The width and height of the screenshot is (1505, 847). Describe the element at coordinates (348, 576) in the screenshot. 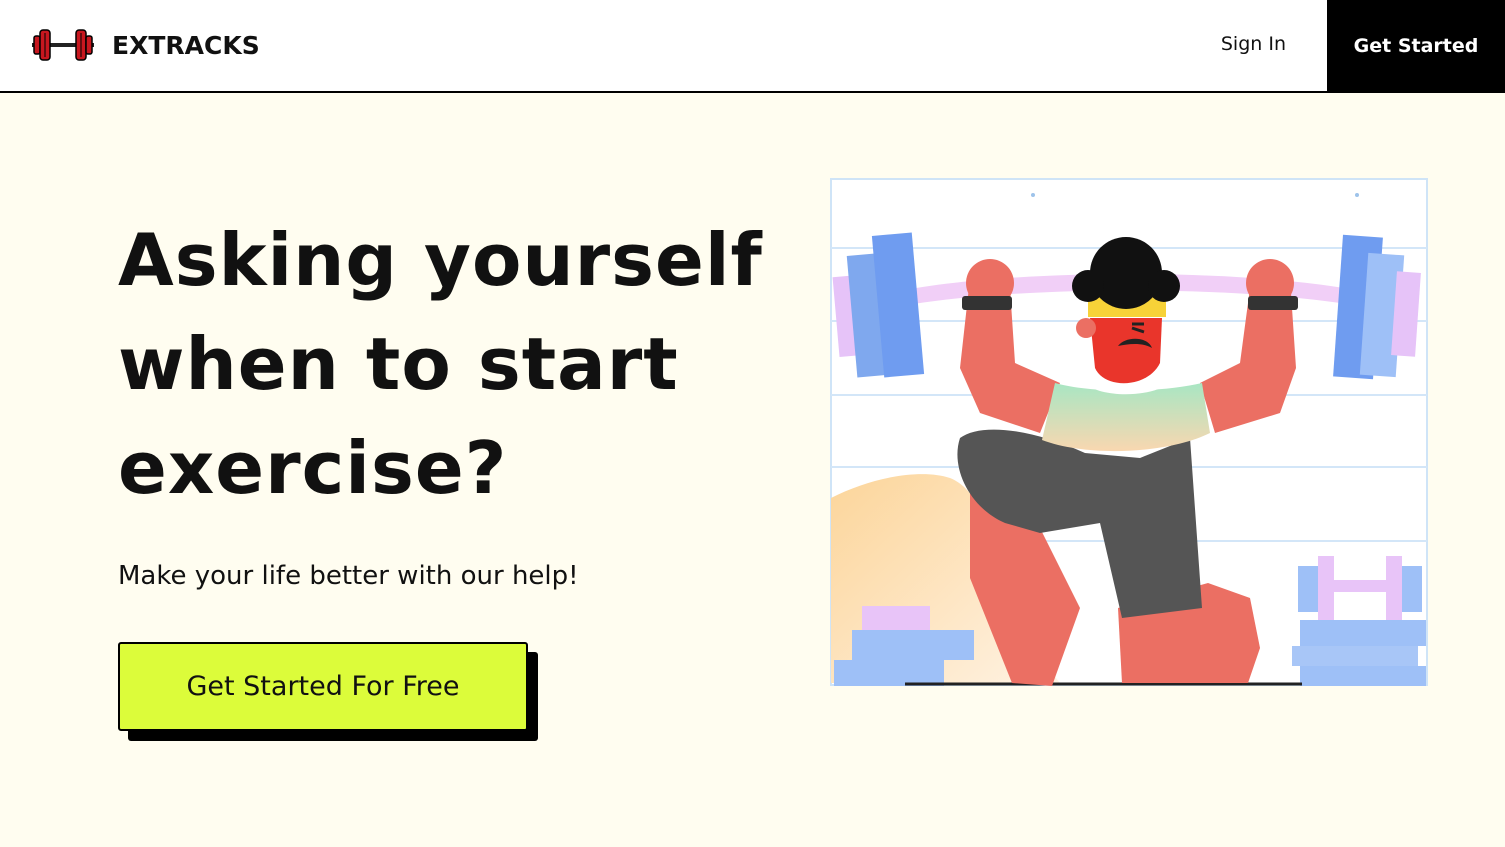

I see `hero-subtitle: Make your life better with our help!` at that location.